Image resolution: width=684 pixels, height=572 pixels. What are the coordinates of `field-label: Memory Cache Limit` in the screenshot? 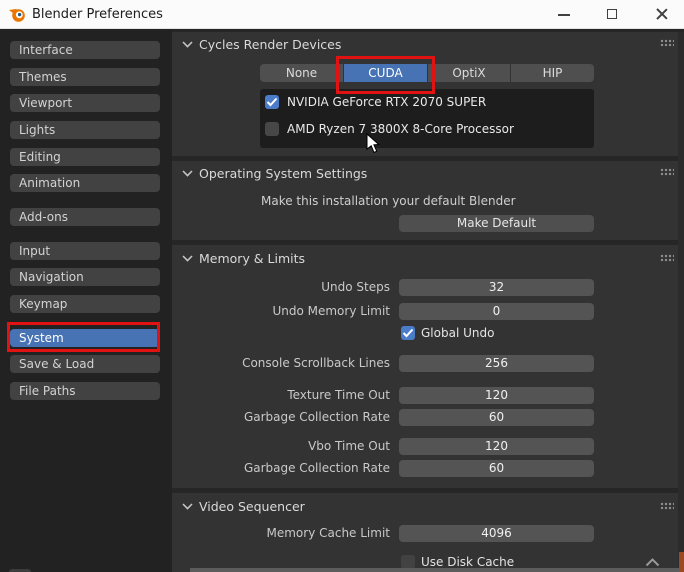 It's located at (328, 533).